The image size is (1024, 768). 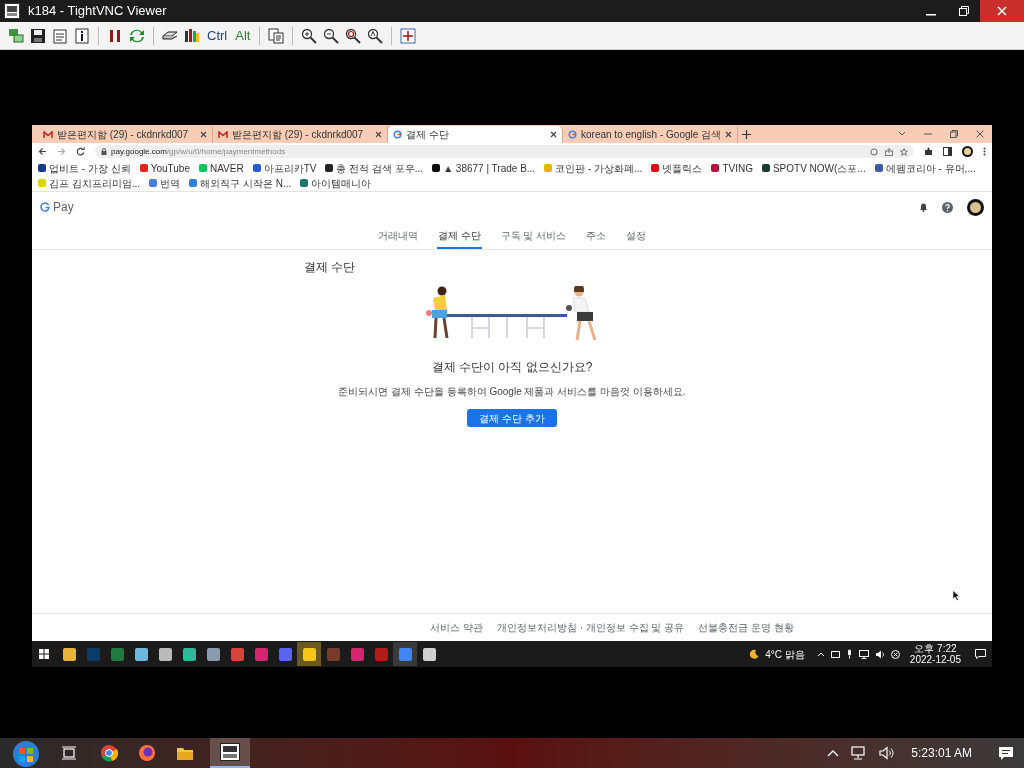 What do you see at coordinates (984, 151) in the screenshot?
I see `more-icon` at bounding box center [984, 151].